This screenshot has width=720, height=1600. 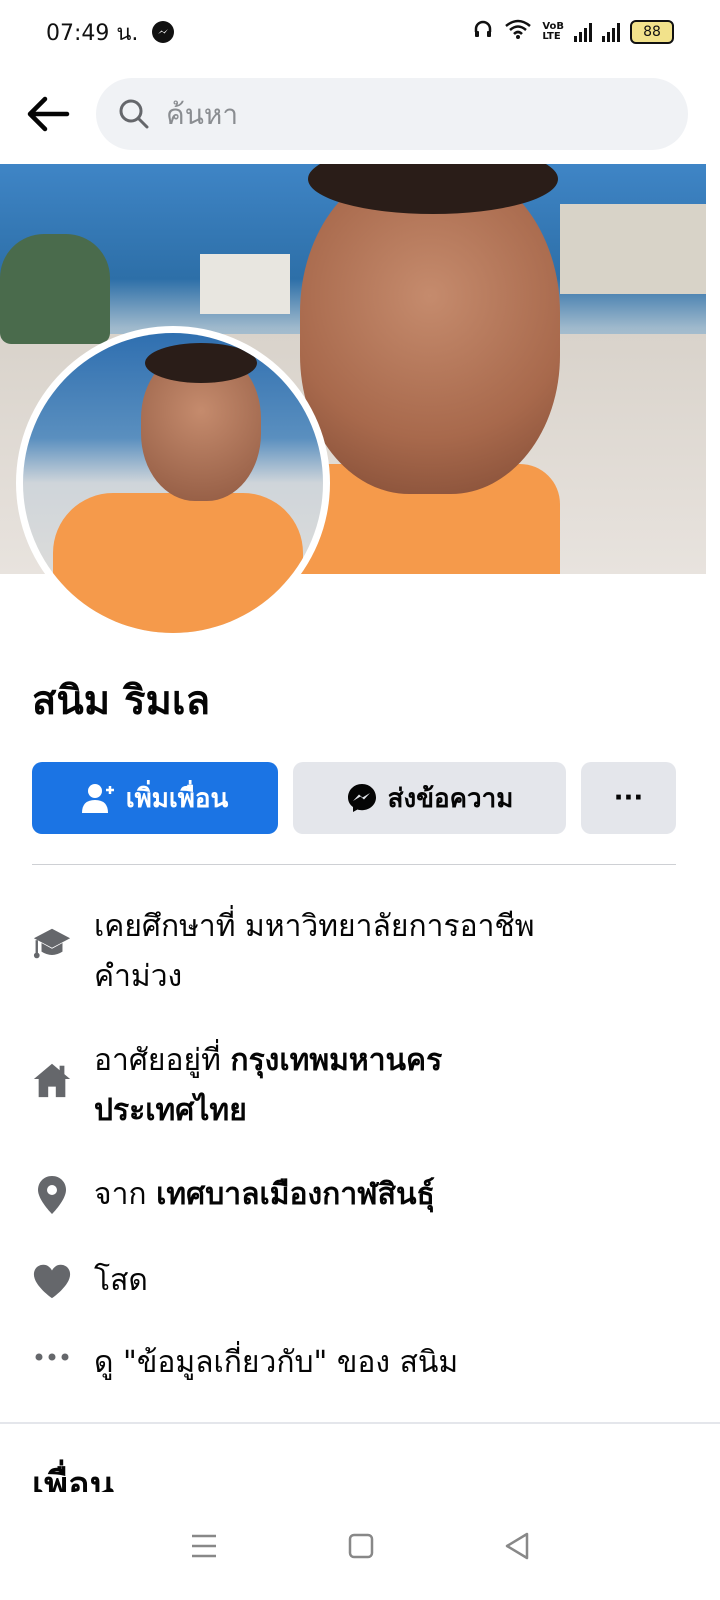 I want to click on add-friend-icon, so click(x=97, y=798).